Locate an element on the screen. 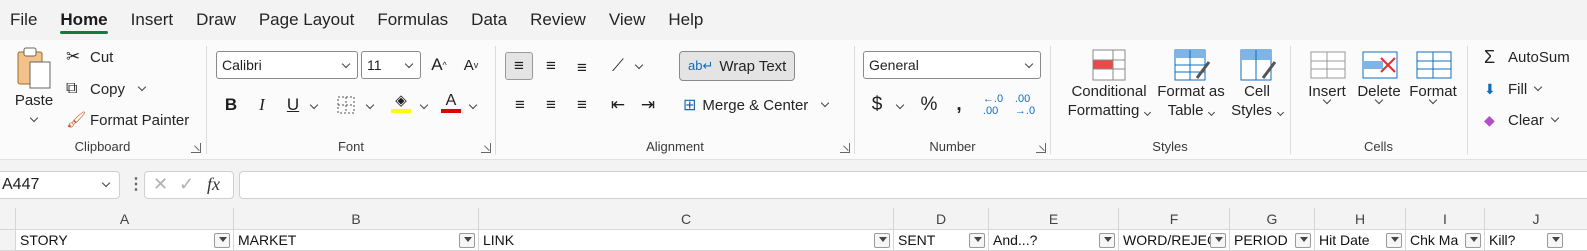 The image size is (1587, 251). conditional-formatting-button: Conditional Formatting is located at coordinates (1109, 84).